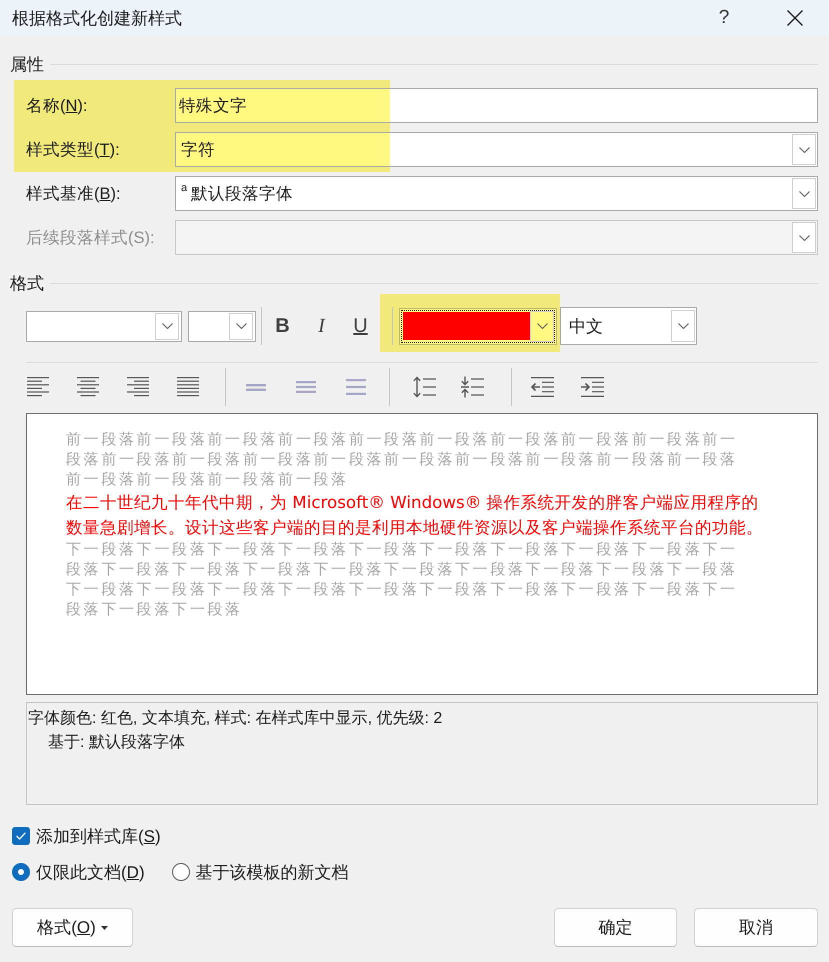 The width and height of the screenshot is (829, 962). What do you see at coordinates (496, 149) in the screenshot?
I see `dropdown-field: 字符` at bounding box center [496, 149].